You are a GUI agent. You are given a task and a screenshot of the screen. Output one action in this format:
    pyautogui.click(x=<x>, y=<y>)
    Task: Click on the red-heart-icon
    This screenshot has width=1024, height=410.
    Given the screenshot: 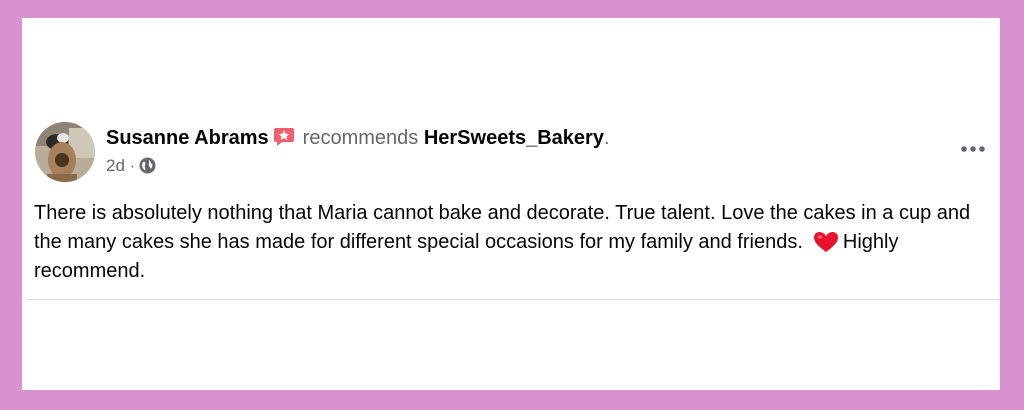 What is the action you would take?
    pyautogui.click(x=826, y=242)
    